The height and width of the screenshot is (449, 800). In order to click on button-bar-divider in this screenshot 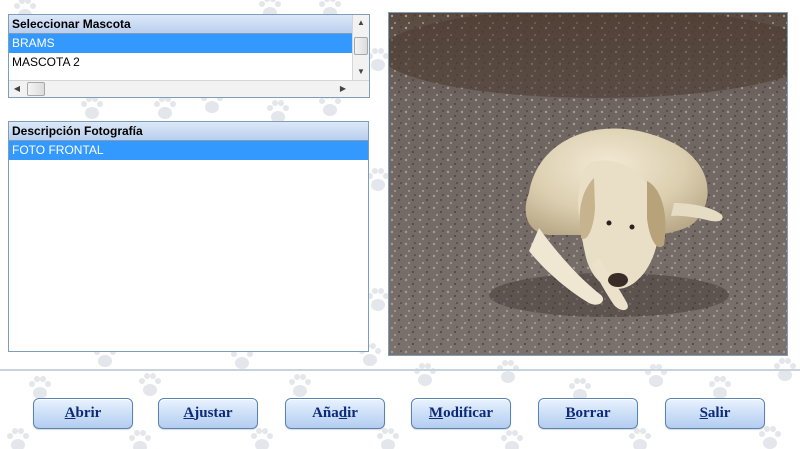, I will do `click(400, 370)`.